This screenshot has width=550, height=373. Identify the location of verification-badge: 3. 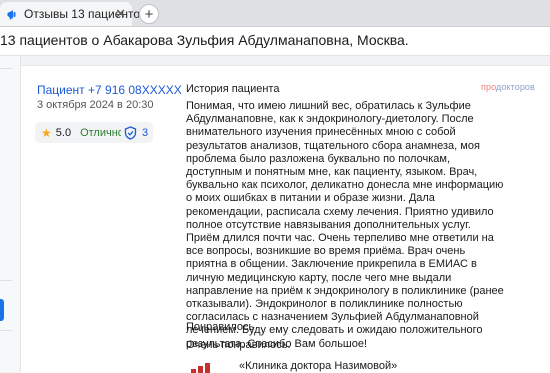
(137, 132).